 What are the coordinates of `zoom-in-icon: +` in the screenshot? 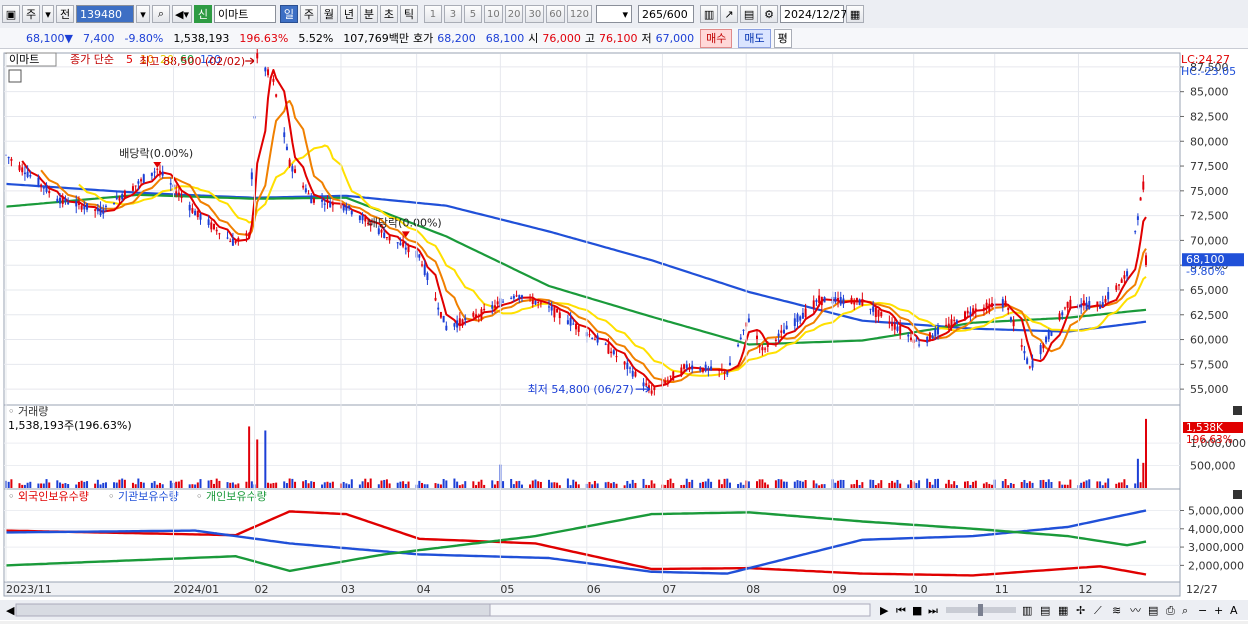 It's located at (1218, 610).